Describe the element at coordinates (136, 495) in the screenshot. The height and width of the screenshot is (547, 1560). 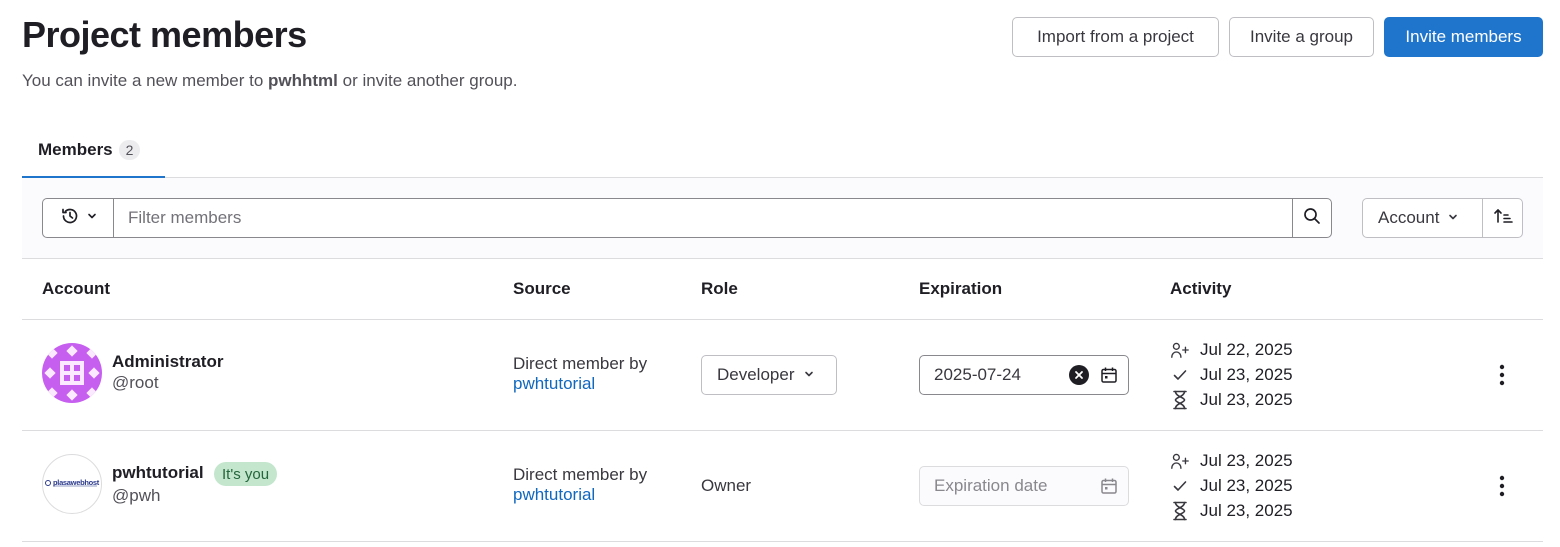
I see `member-handle: @pwh` at that location.